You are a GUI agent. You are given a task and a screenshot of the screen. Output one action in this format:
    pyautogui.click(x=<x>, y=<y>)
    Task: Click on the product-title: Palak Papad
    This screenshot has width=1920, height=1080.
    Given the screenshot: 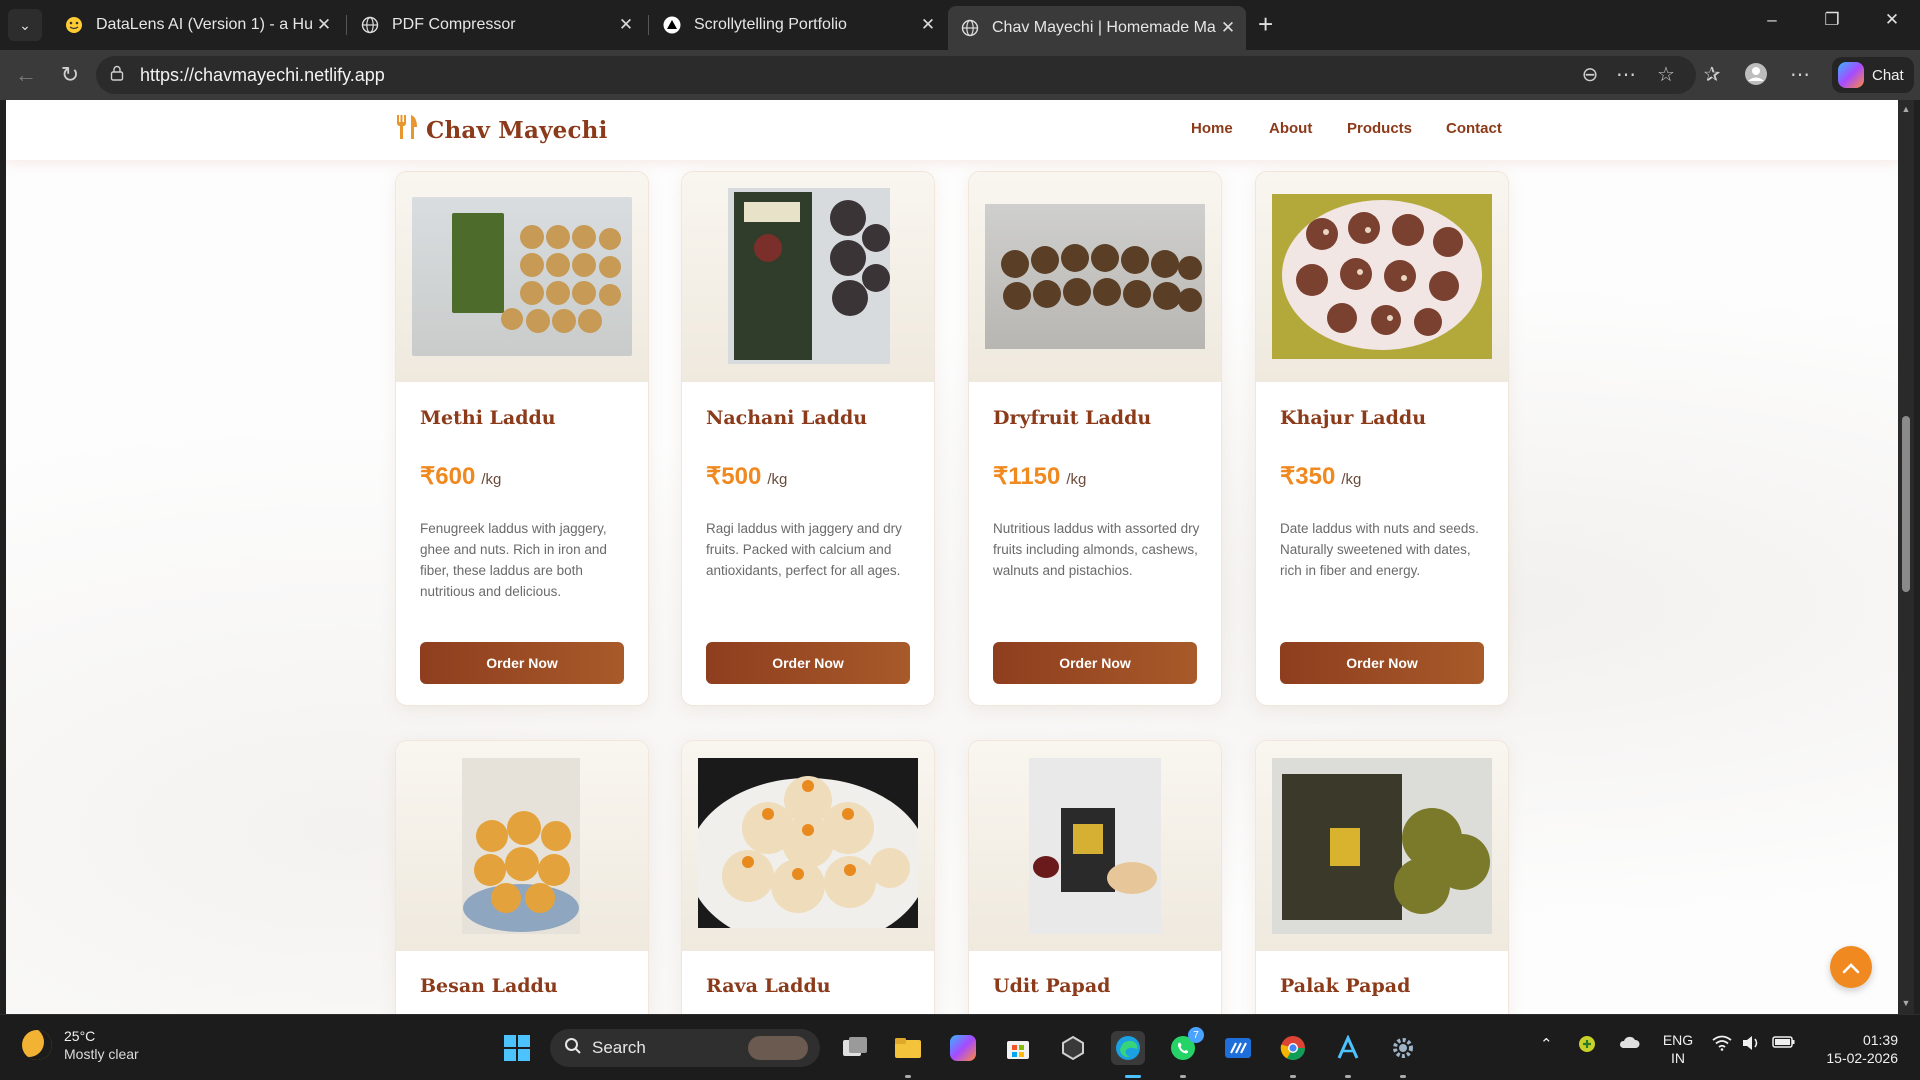 What is the action you would take?
    pyautogui.click(x=1345, y=986)
    